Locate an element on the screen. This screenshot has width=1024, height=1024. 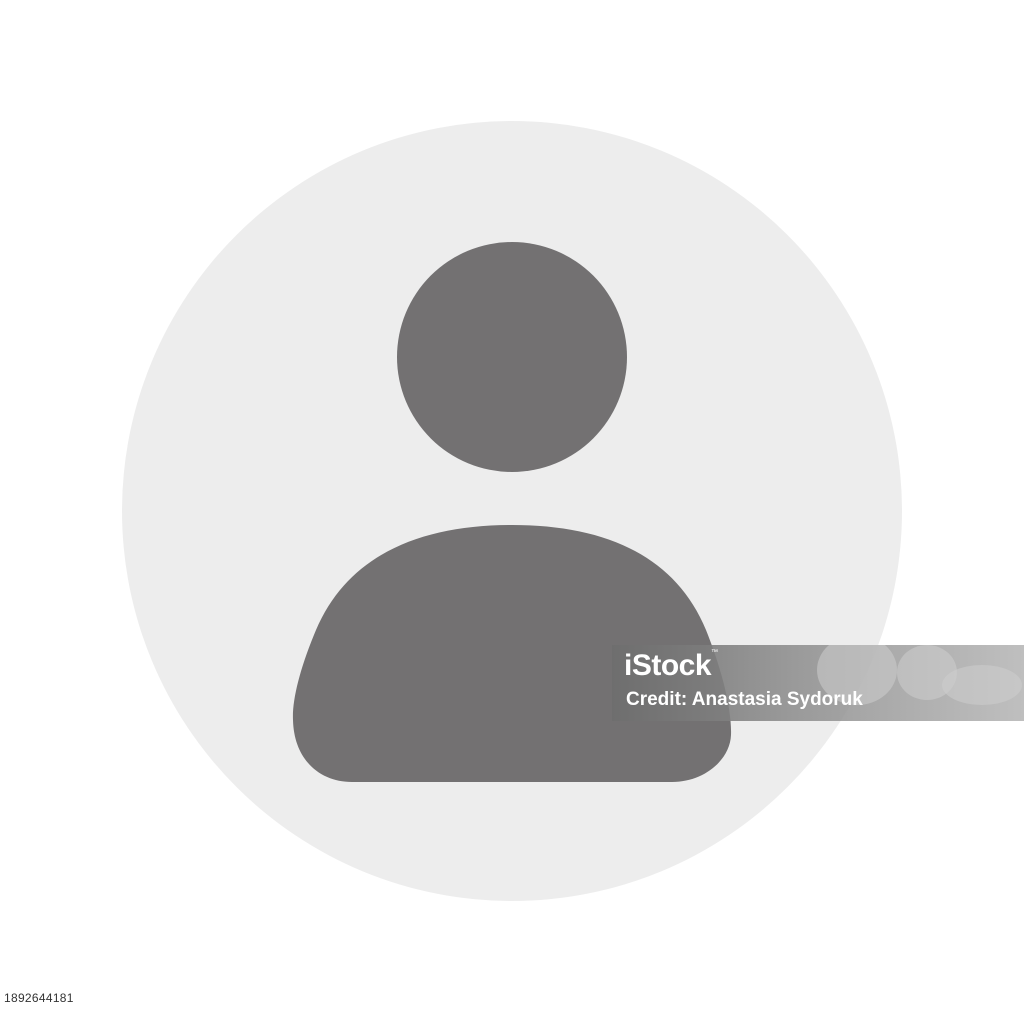
watermark-credit: Credit: Anastasia Sydoruk is located at coordinates (744, 699).